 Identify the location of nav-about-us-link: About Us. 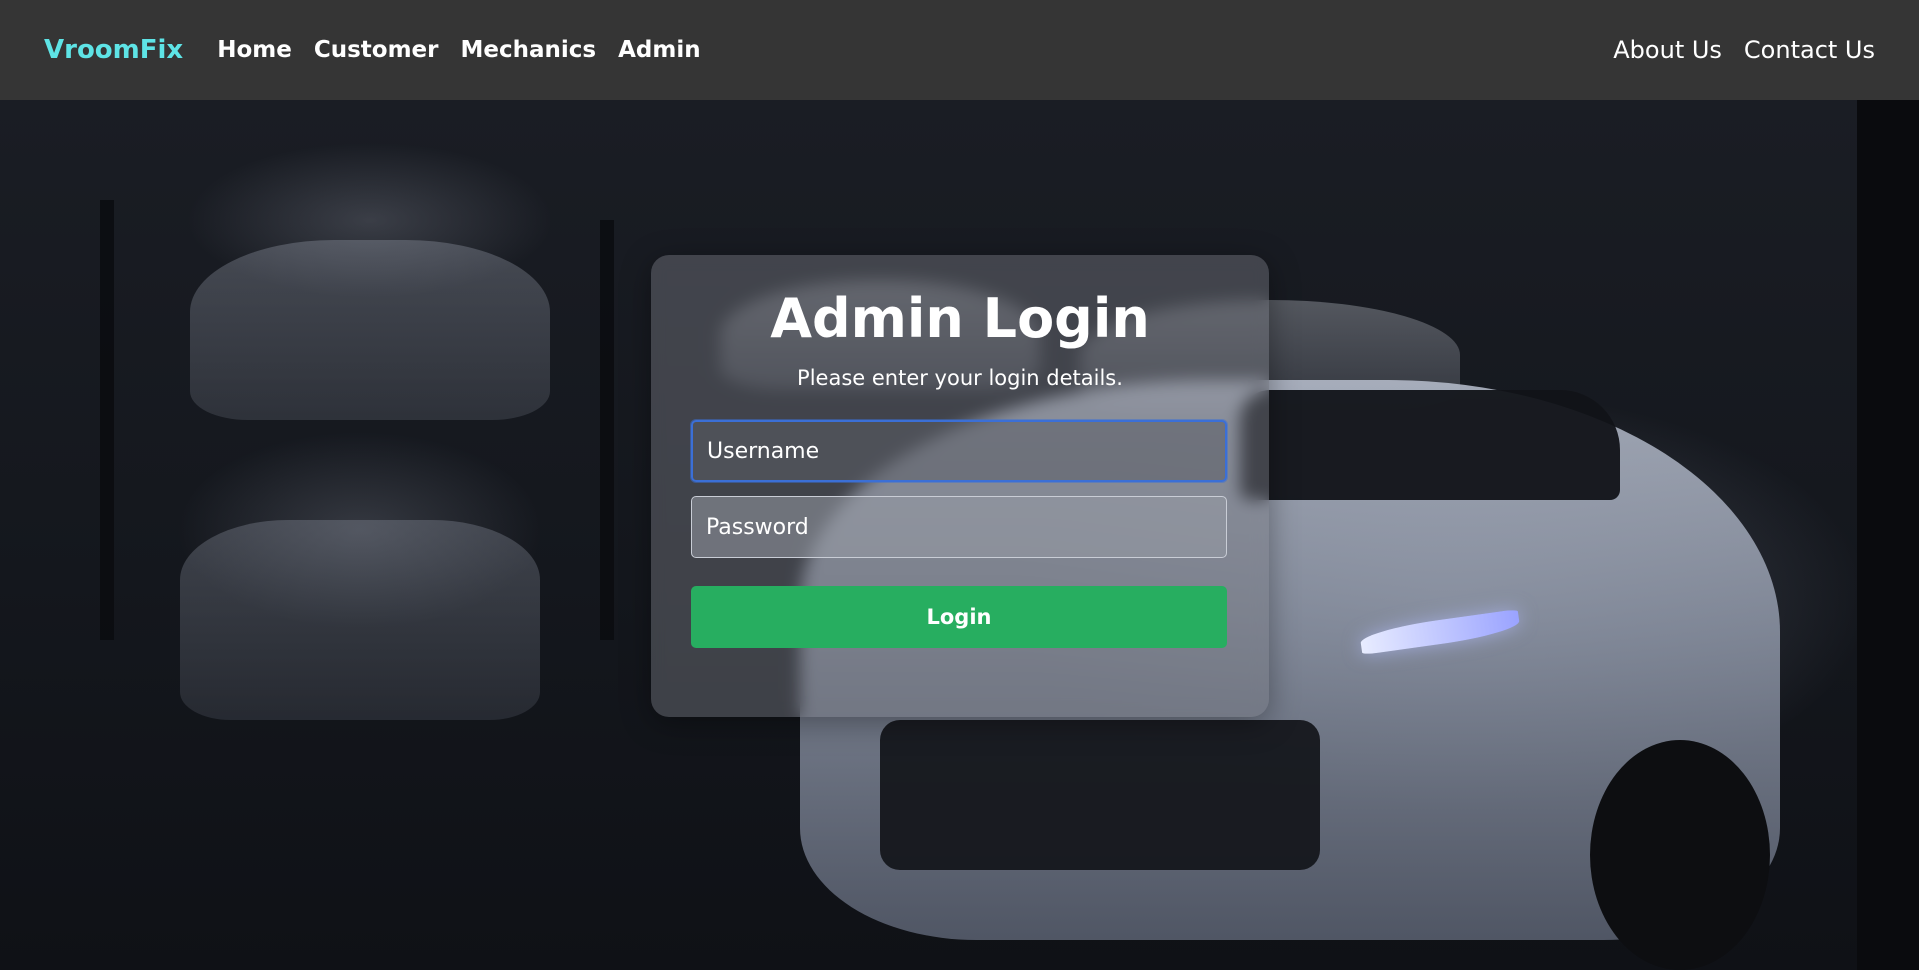
(1667, 50).